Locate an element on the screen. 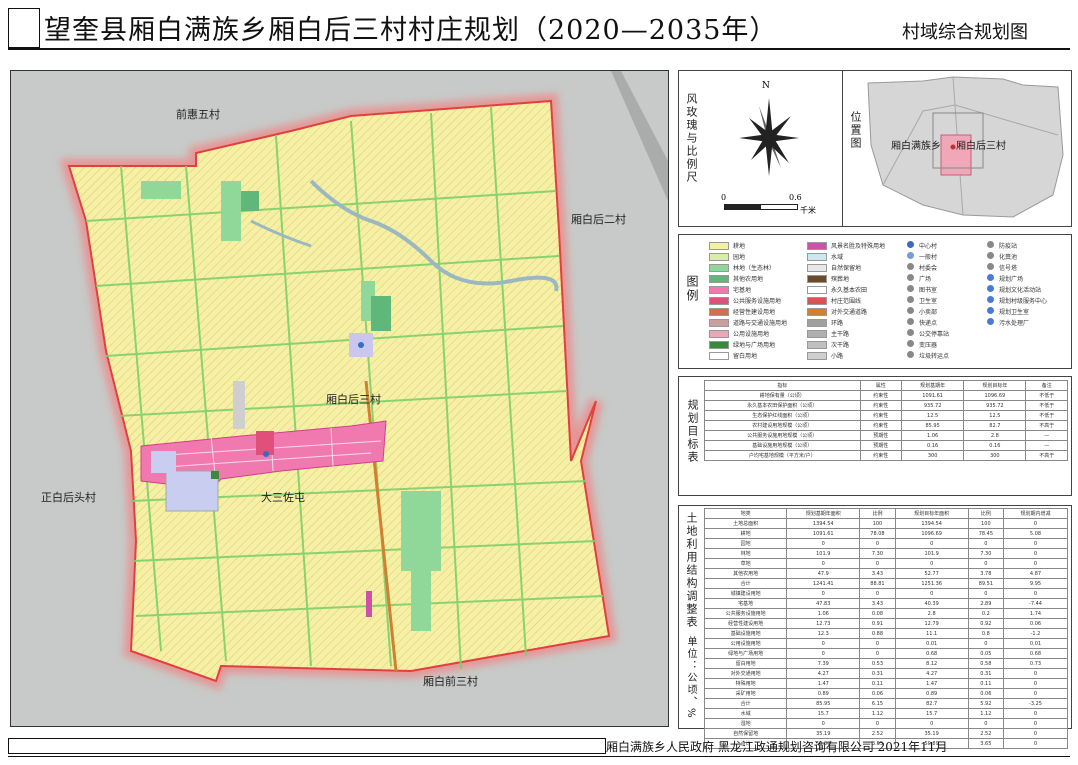 The width and height of the screenshot is (1078, 765). landuse-cell: 合计 is located at coordinates (745, 583).